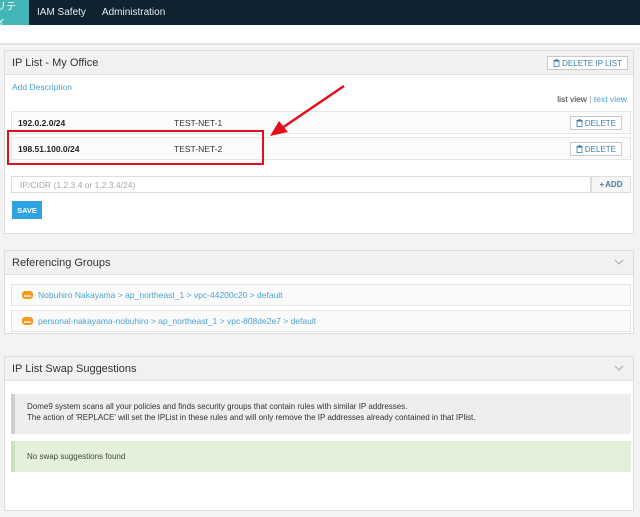 Image resolution: width=640 pixels, height=517 pixels. Describe the element at coordinates (319, 263) in the screenshot. I see `referencing-groups-header: Referencing Groups` at that location.